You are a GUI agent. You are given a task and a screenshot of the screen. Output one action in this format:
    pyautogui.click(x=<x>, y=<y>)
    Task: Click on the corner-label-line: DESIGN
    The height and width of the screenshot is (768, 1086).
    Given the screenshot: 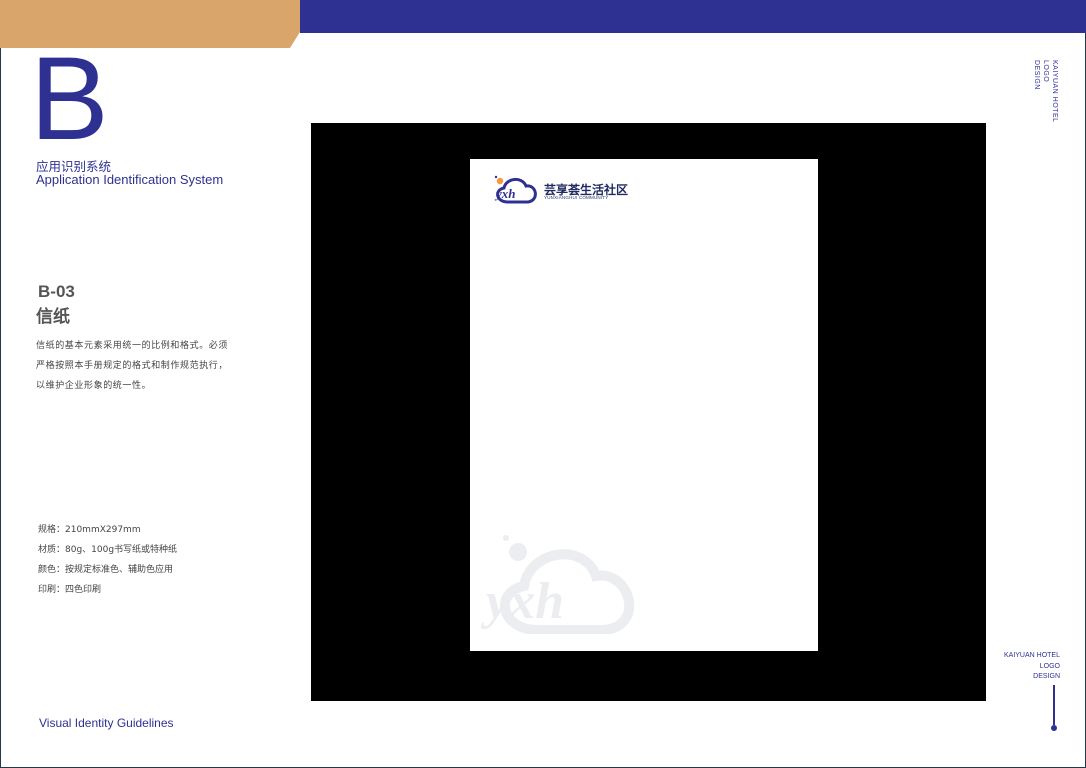 What is the action you would take?
    pyautogui.click(x=1046, y=676)
    